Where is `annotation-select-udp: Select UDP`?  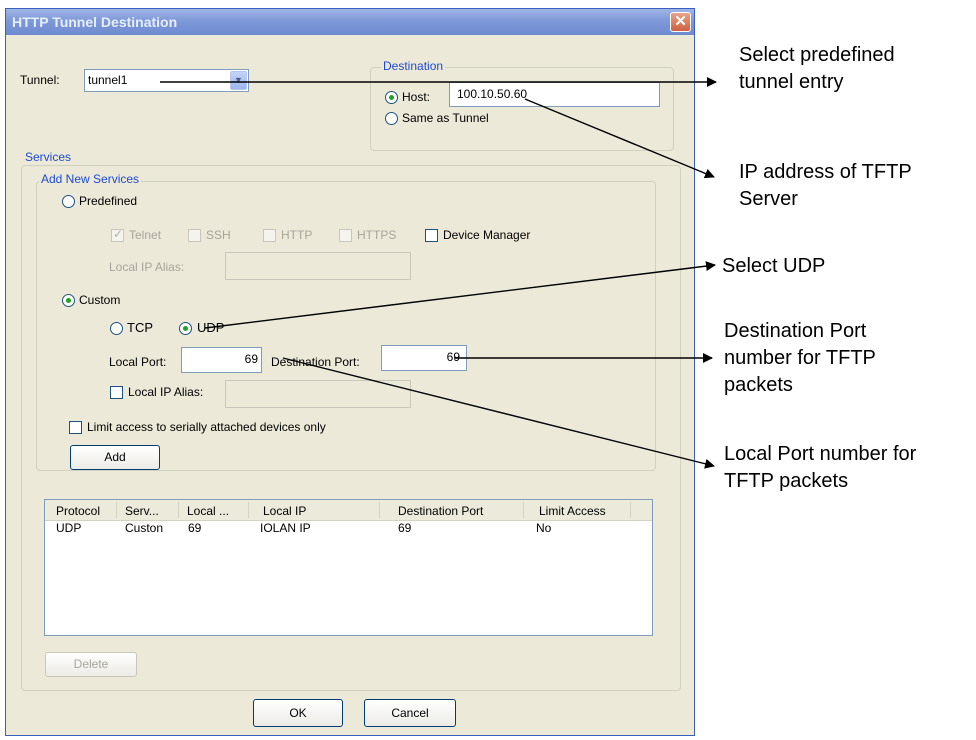
annotation-select-udp: Select UDP is located at coordinates (774, 266).